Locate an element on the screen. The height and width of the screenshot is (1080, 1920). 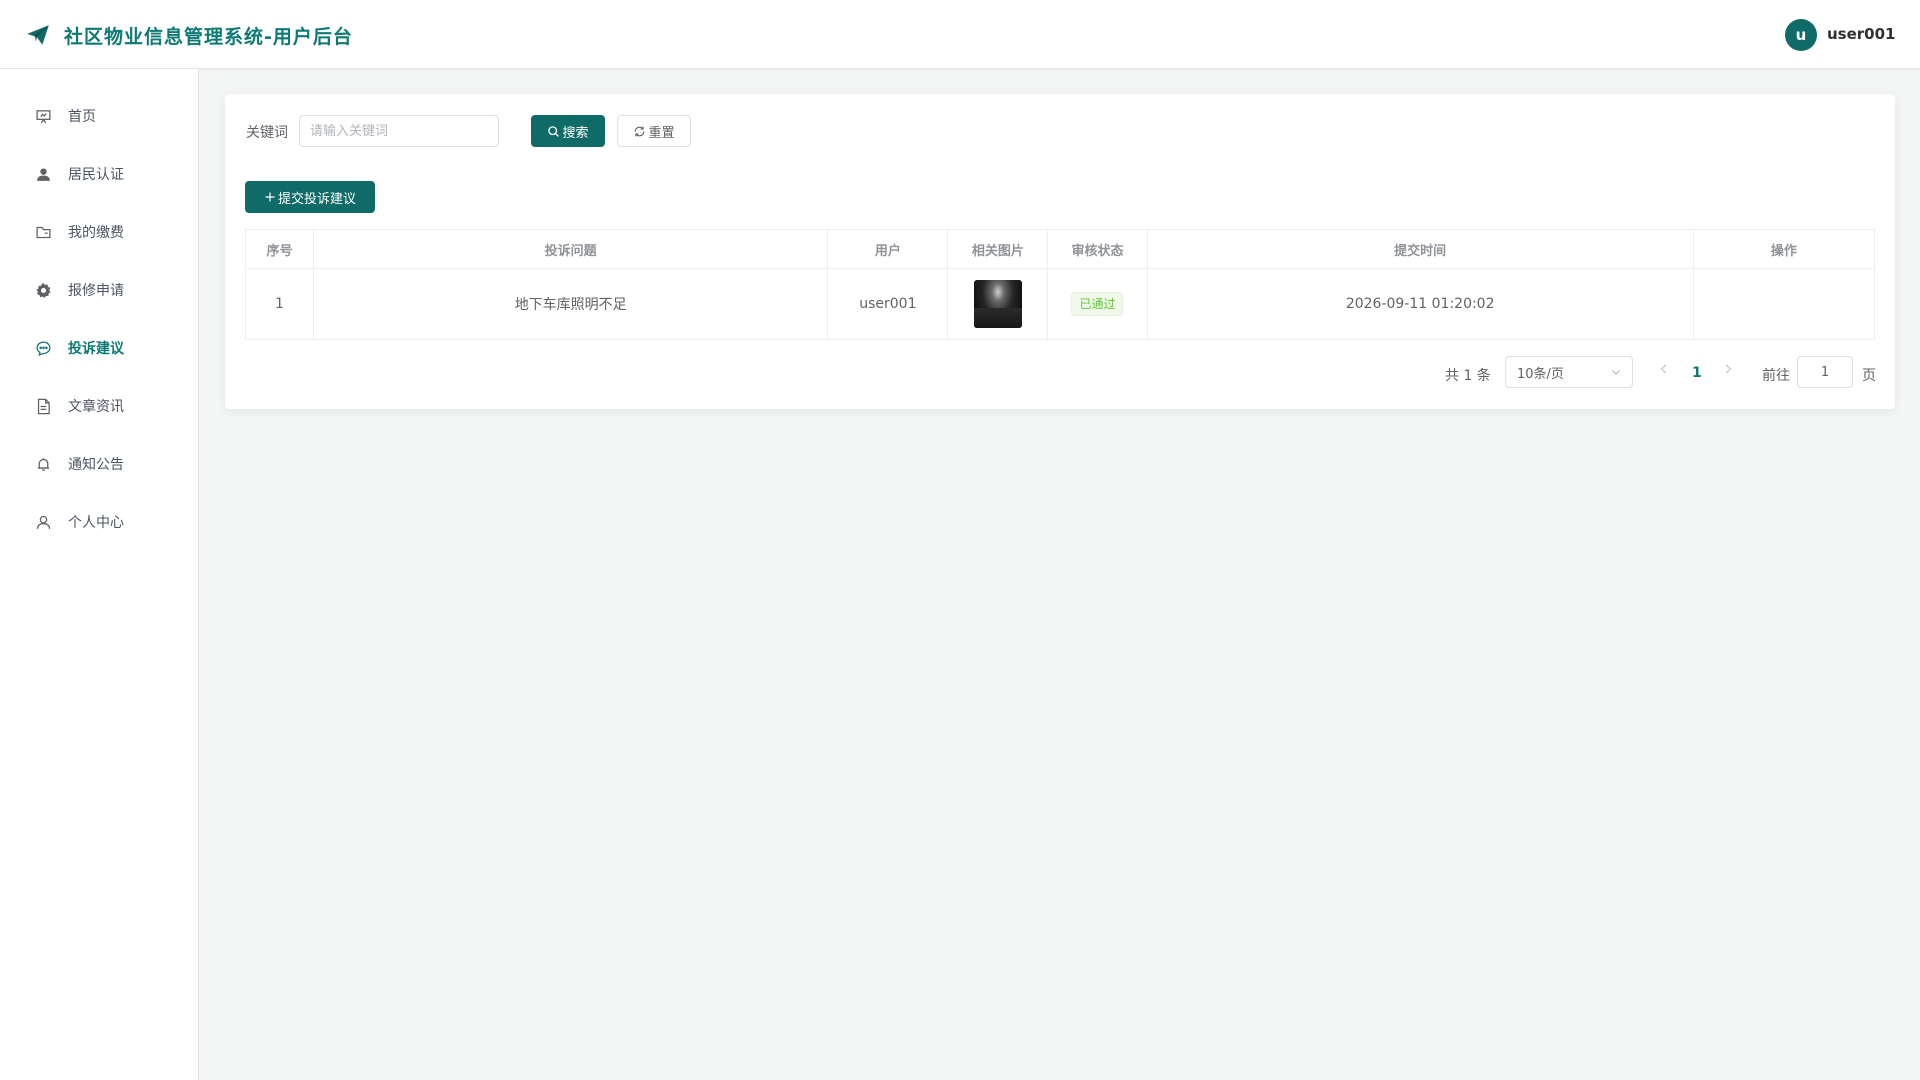
sidebar: 首页 居民认证 我的缴费 报修申请 投诉建议 文章资讯 通知公告 个人中心 is located at coordinates (99, 574).